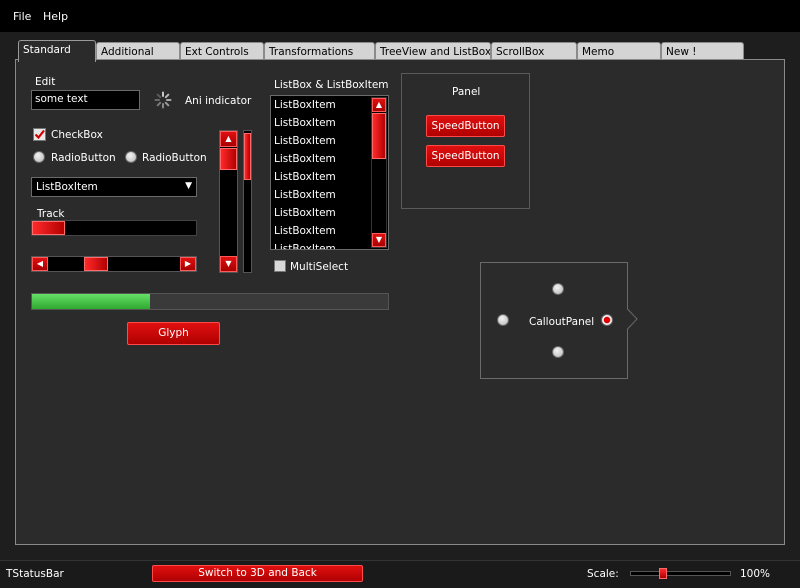  What do you see at coordinates (465, 156) in the screenshot?
I see `speed-button-2: SpeedButton` at bounding box center [465, 156].